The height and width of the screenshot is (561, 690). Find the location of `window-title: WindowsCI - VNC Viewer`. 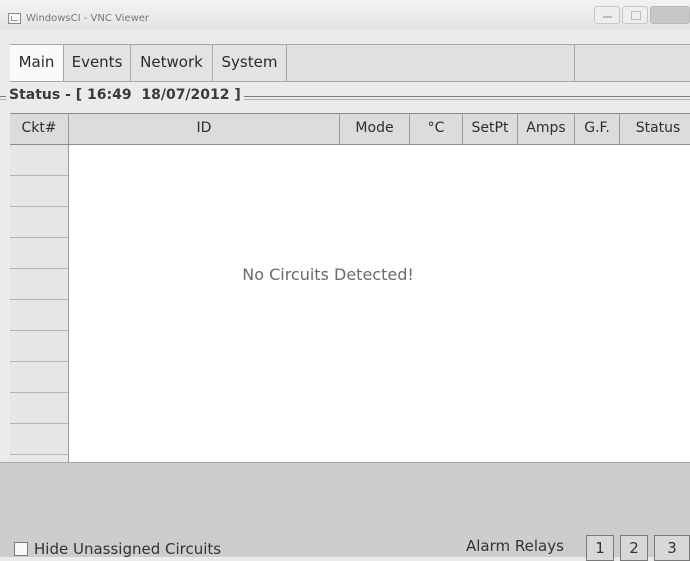

window-title: WindowsCI - VNC Viewer is located at coordinates (88, 18).